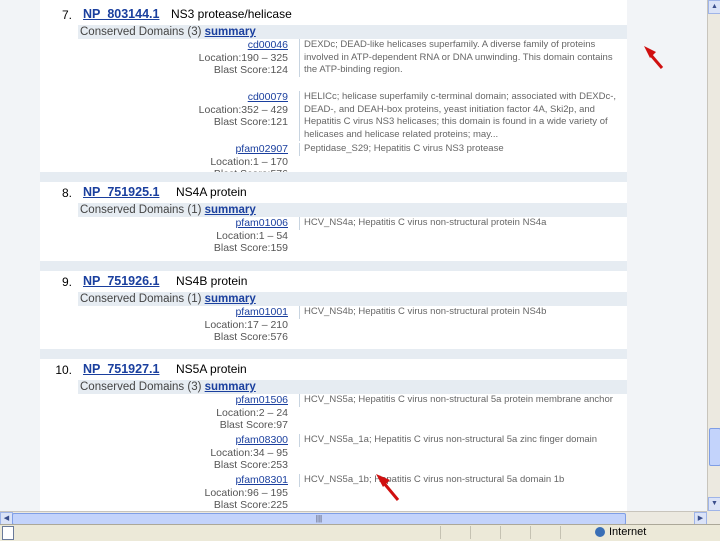  Describe the element at coordinates (600, 532) in the screenshot. I see `globe-icon` at that location.